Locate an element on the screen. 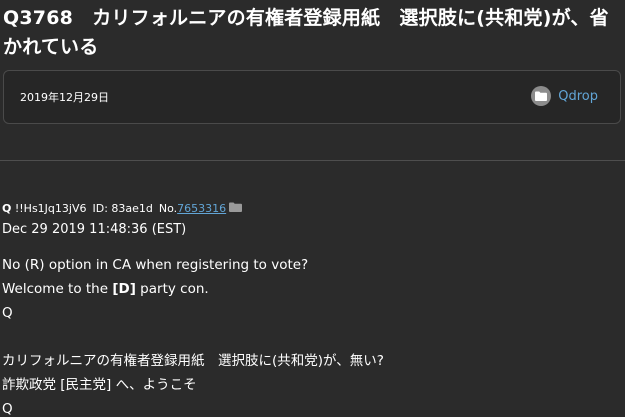 The width and height of the screenshot is (625, 417). post-header: Q !!Hs1Jq13jV6 ID: 83ae1d No. 7653316 is located at coordinates (312, 209).